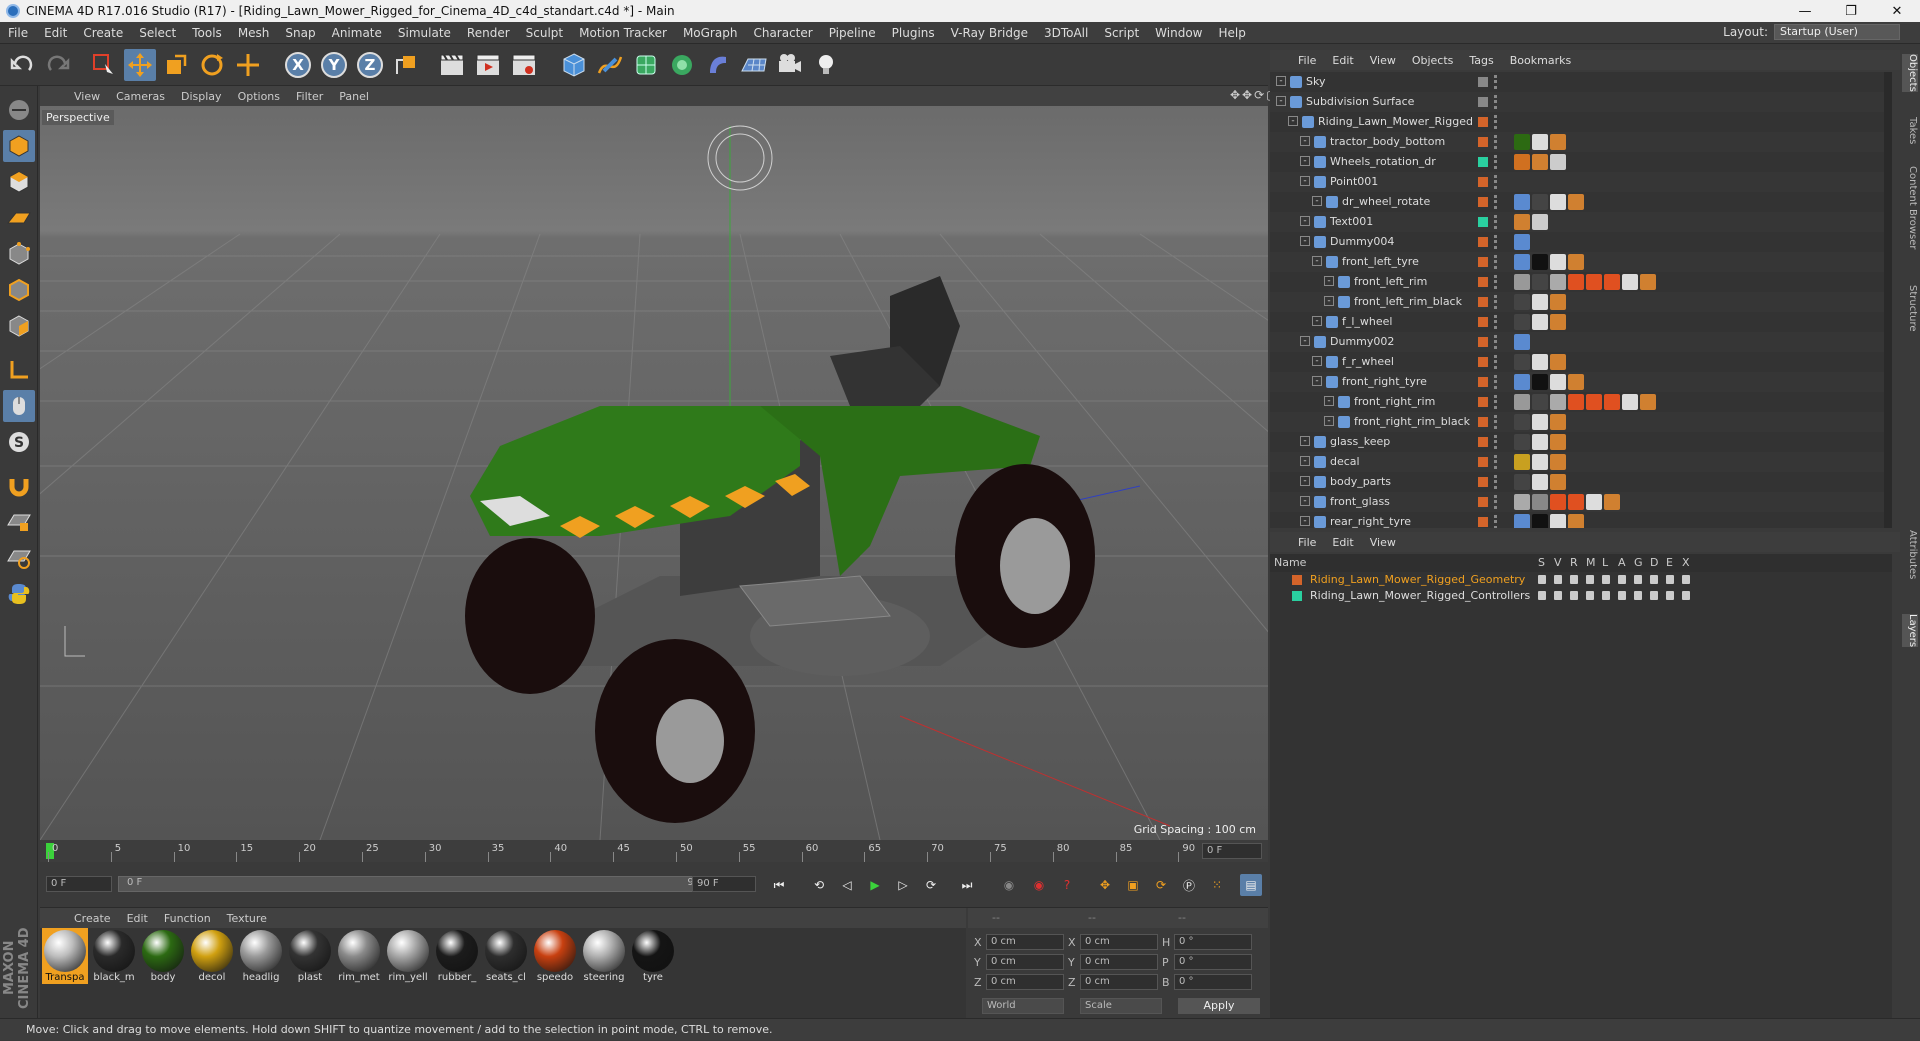 Image resolution: width=1920 pixels, height=1041 pixels. Describe the element at coordinates (1670, 579) in the screenshot. I see `layer-toggle-e` at that location.